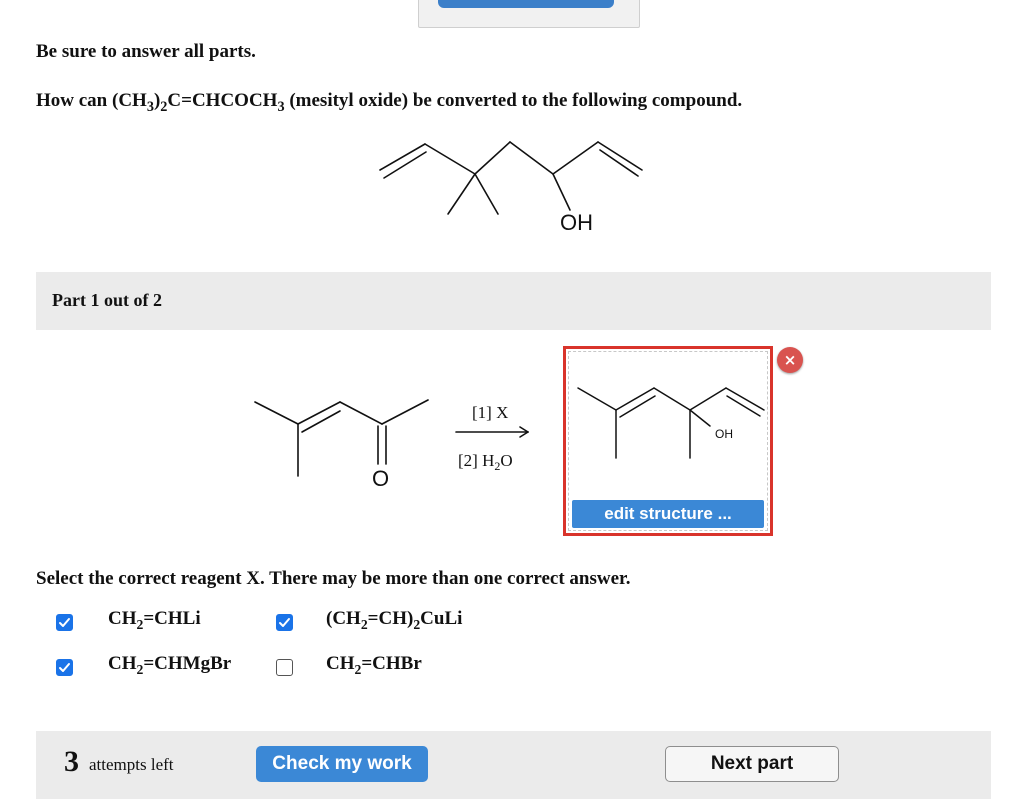  I want to click on reagent-step-1: [1] X, so click(490, 412).